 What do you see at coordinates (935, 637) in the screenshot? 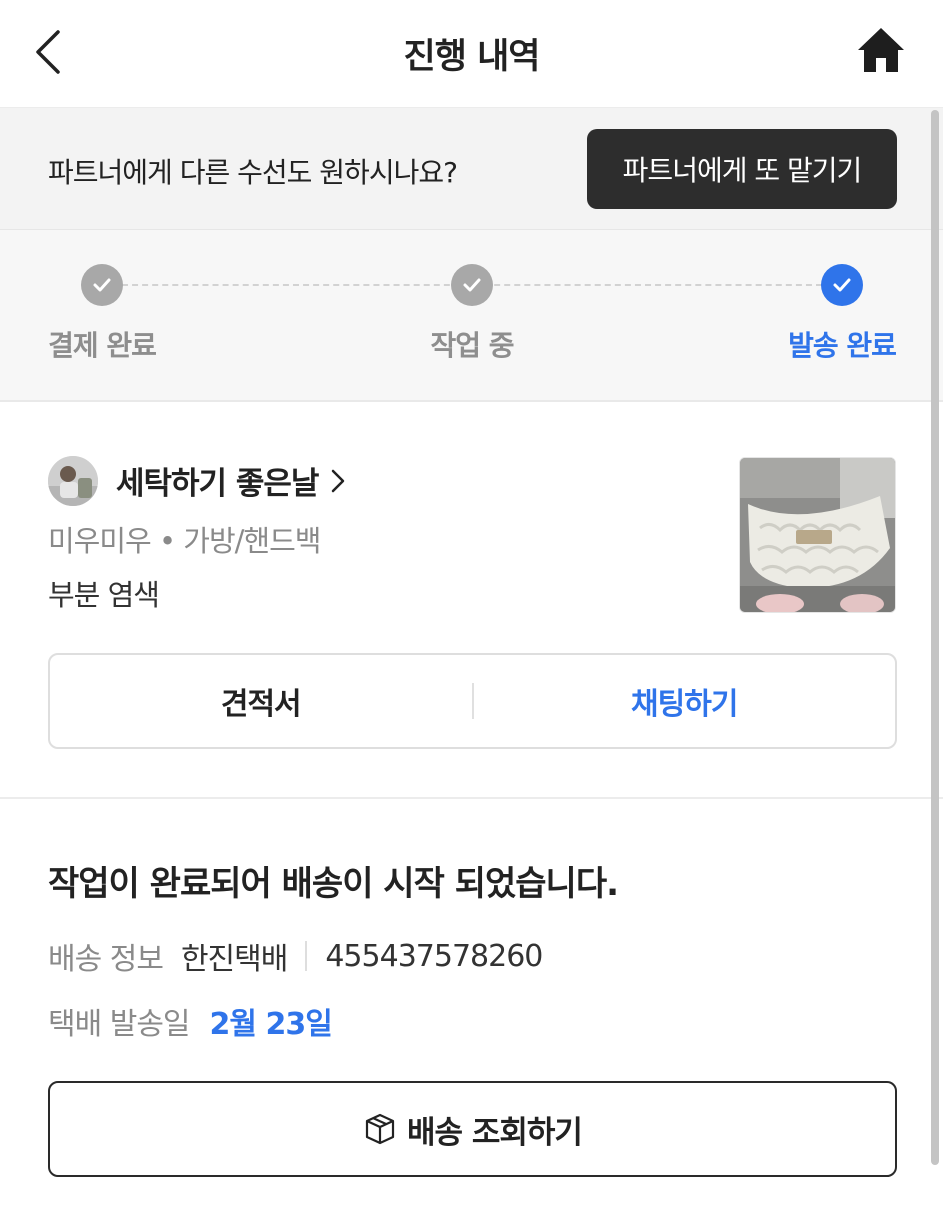
I see `scrollbar` at bounding box center [935, 637].